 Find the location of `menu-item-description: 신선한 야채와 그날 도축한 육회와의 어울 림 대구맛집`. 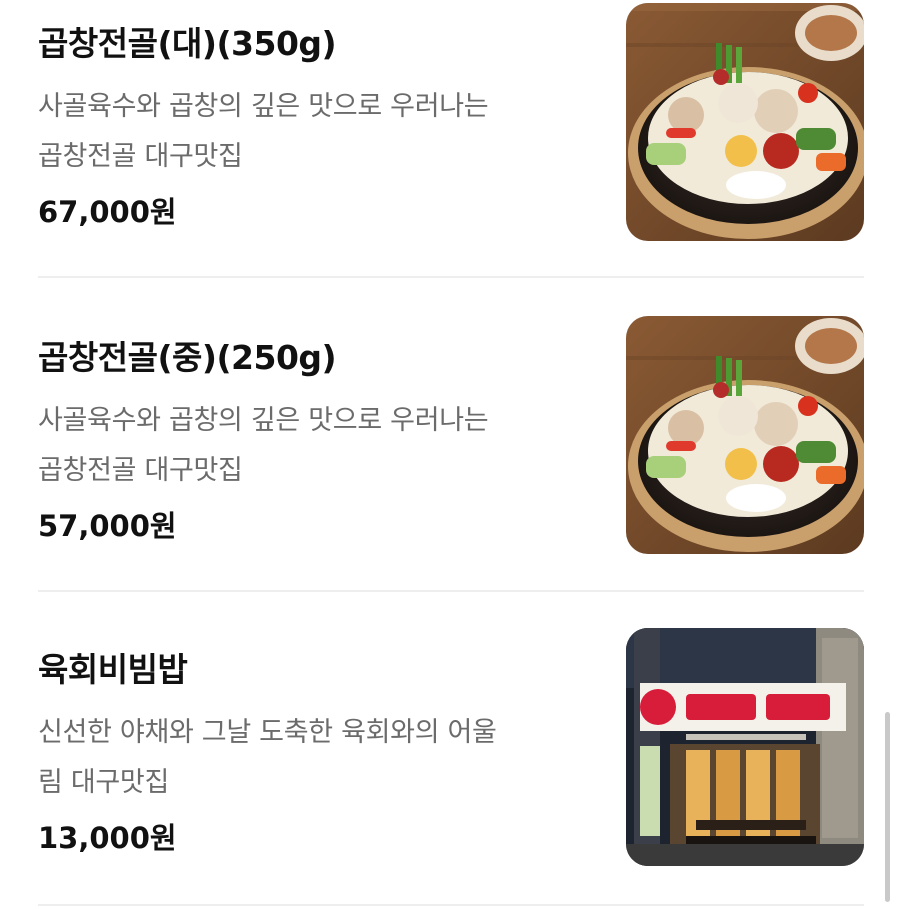

menu-item-description: 신선한 야채와 그날 도축한 육회와의 어울 림 대구맛집 is located at coordinates (318, 758).